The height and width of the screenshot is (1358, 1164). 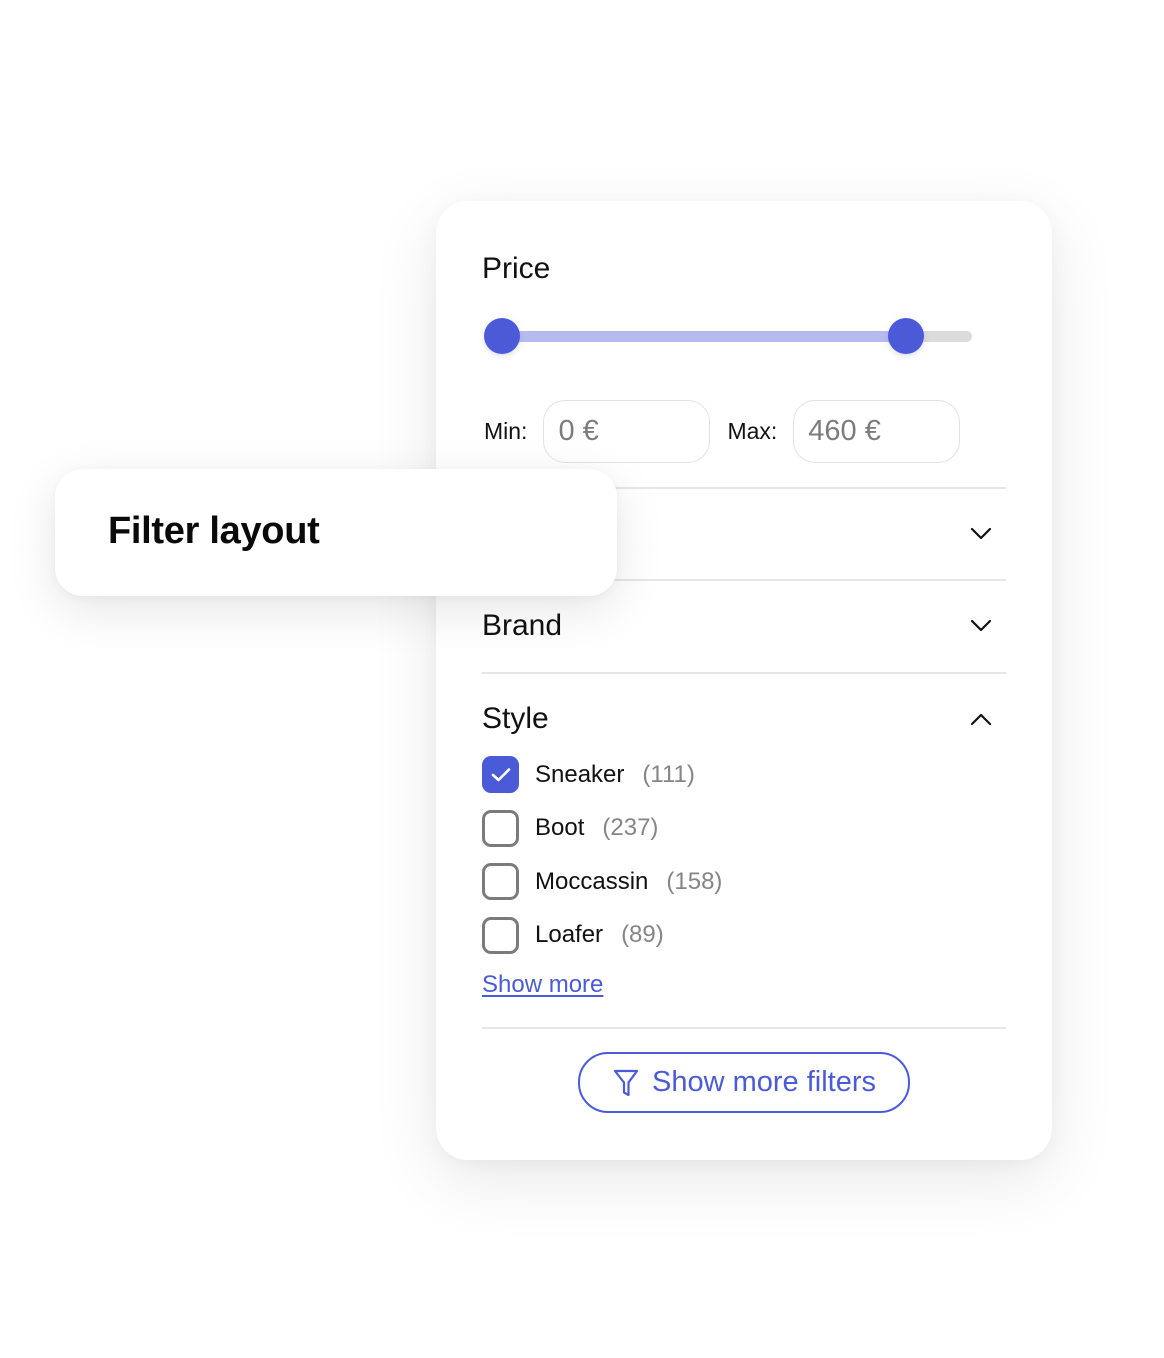 I want to click on filter-funnel-icon, so click(x=626, y=1083).